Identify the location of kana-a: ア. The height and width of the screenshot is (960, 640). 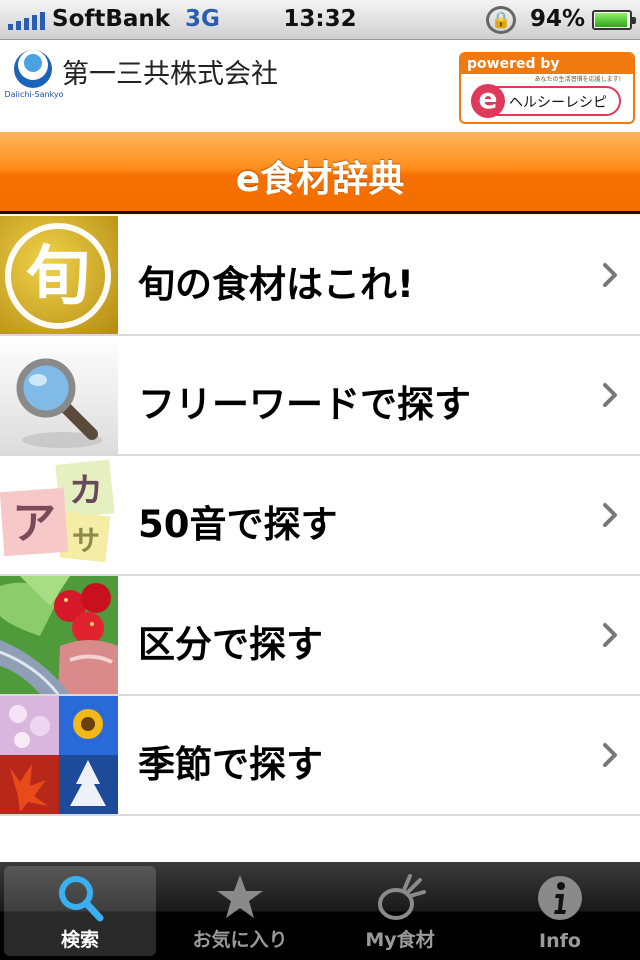
(34, 523).